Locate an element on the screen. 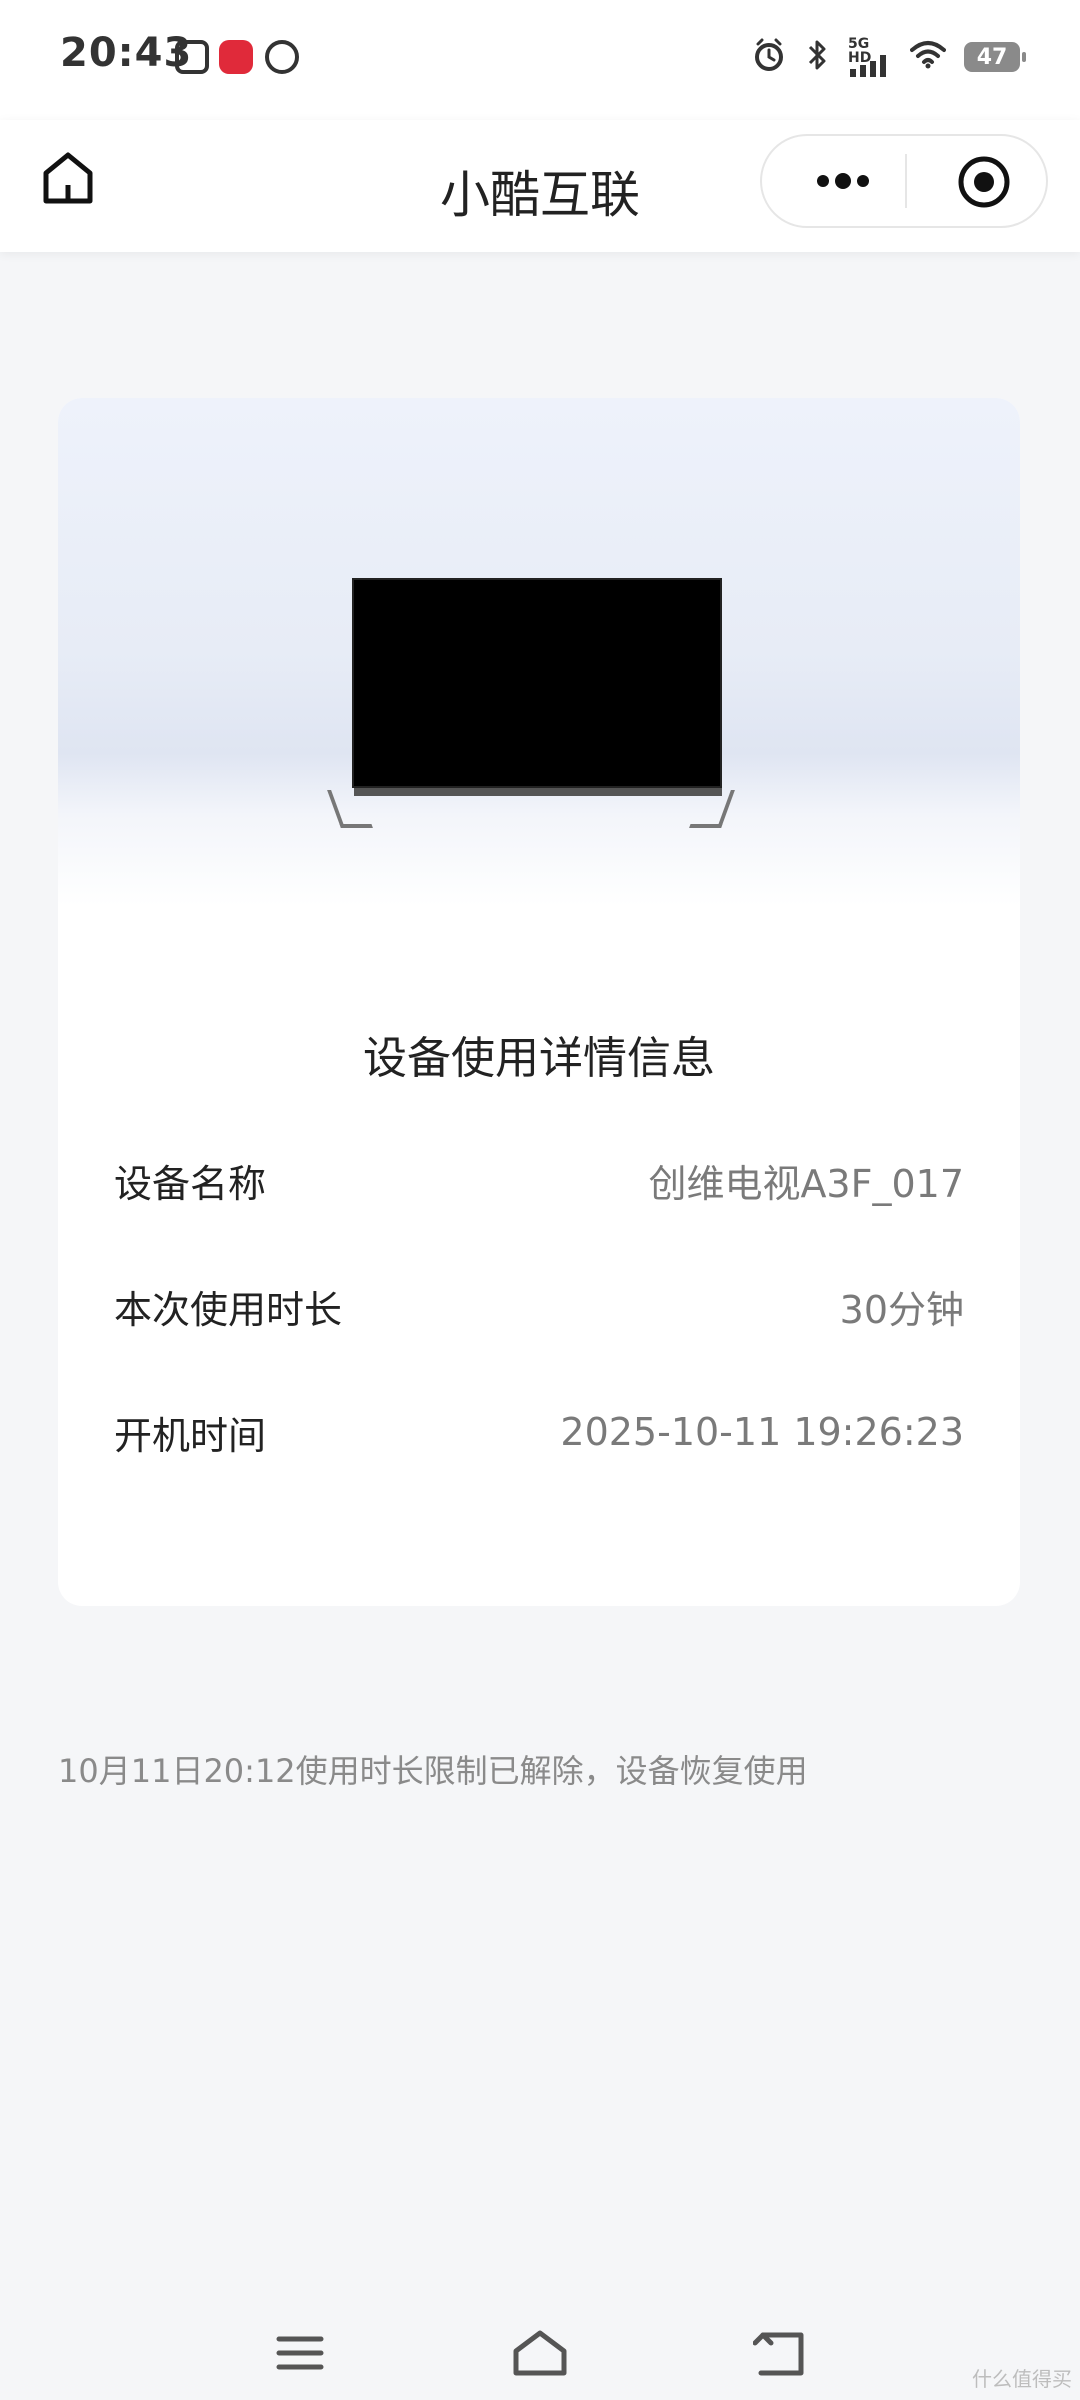 The height and width of the screenshot is (2400, 1080). status-bar: 20:43 5G HD 47 is located at coordinates (540, 60).